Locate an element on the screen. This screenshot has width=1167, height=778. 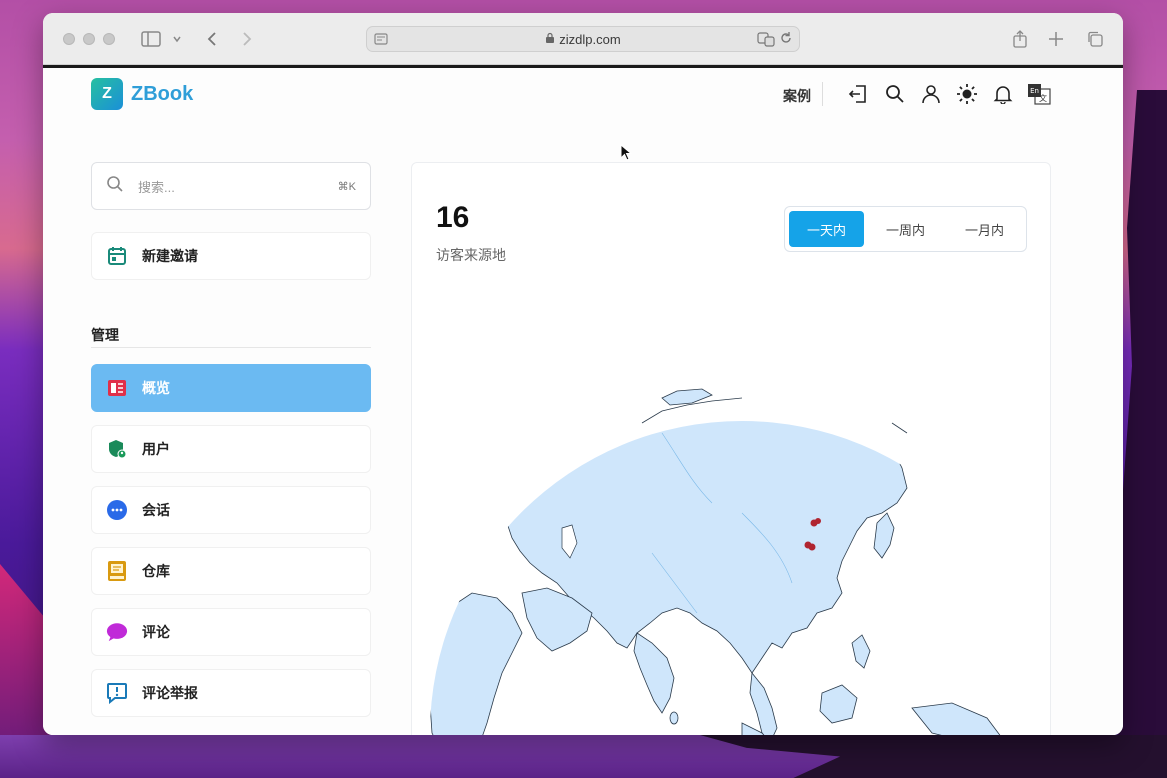
url-text: zizdlp.com is located at coordinates (590, 39).